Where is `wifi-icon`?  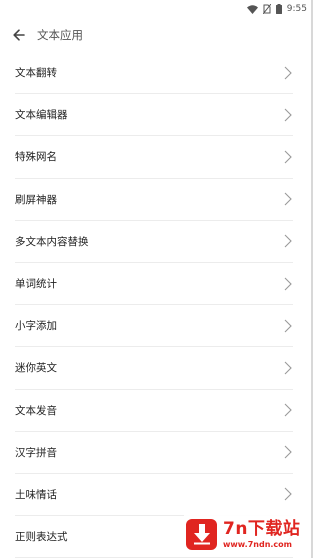 wifi-icon is located at coordinates (252, 9).